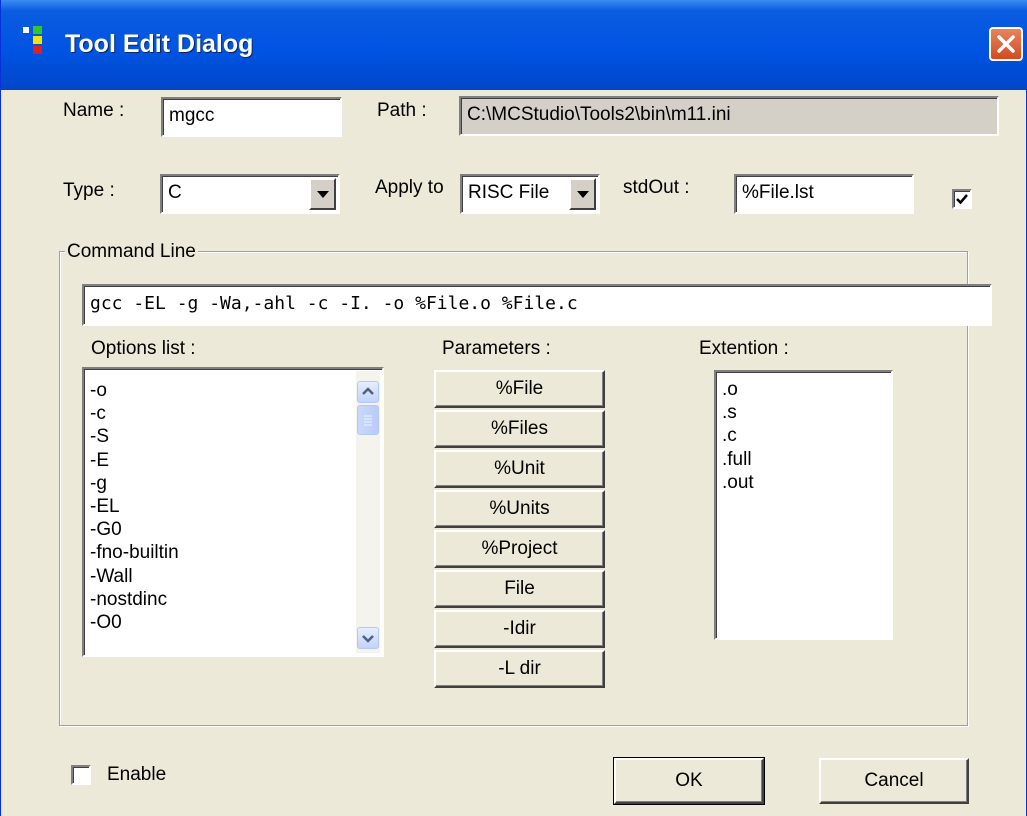 The width and height of the screenshot is (1027, 816). I want to click on param-files-button: %Files, so click(519, 429).